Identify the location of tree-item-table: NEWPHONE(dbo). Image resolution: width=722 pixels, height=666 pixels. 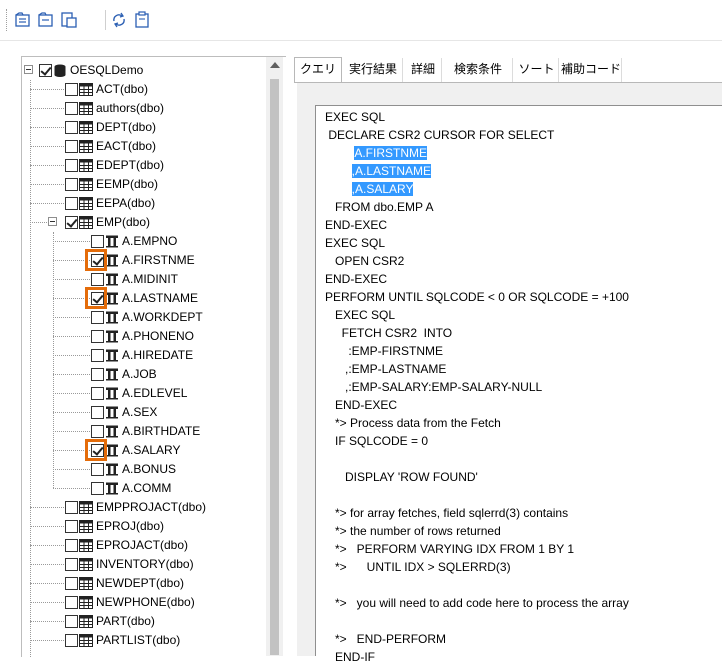
(144, 602).